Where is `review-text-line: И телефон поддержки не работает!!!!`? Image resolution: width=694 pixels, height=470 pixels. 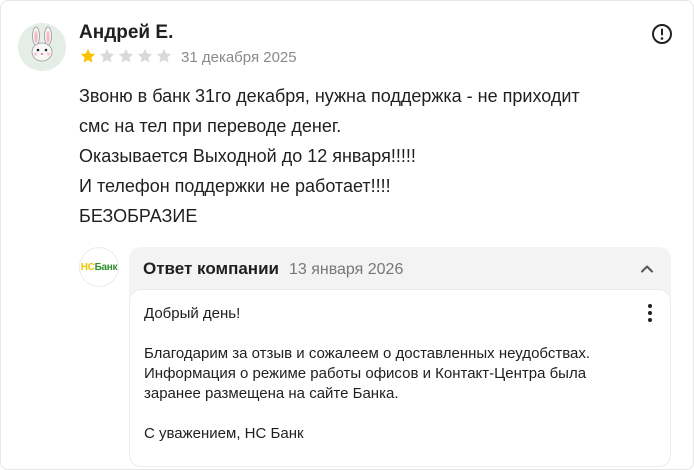
review-text-line: И телефон поддержки не работает!!!! is located at coordinates (235, 186).